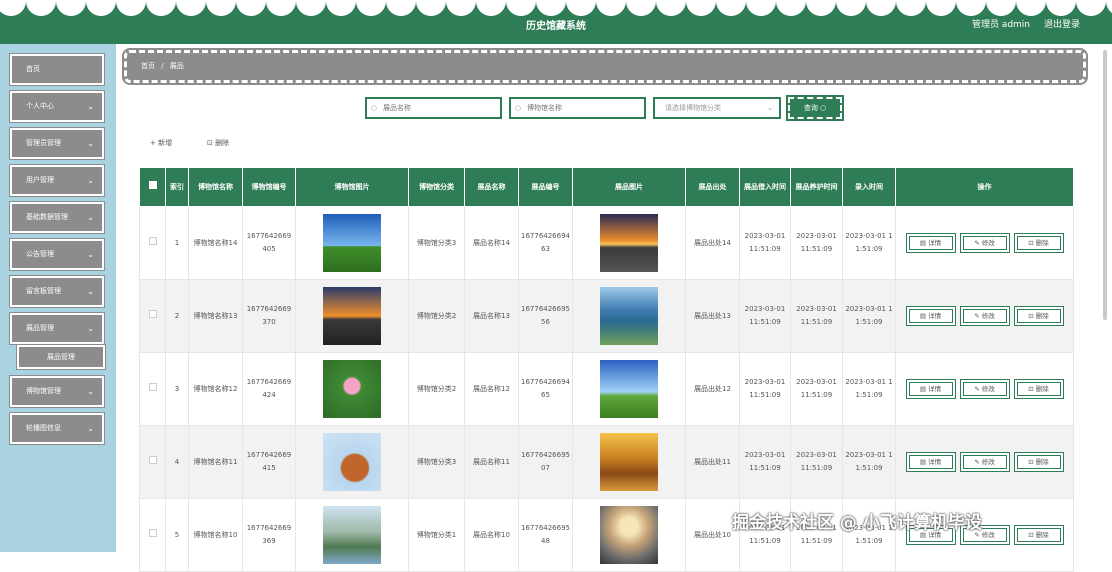 The height and width of the screenshot is (572, 1112). I want to click on breadcrumb-home: 首页, so click(148, 66).